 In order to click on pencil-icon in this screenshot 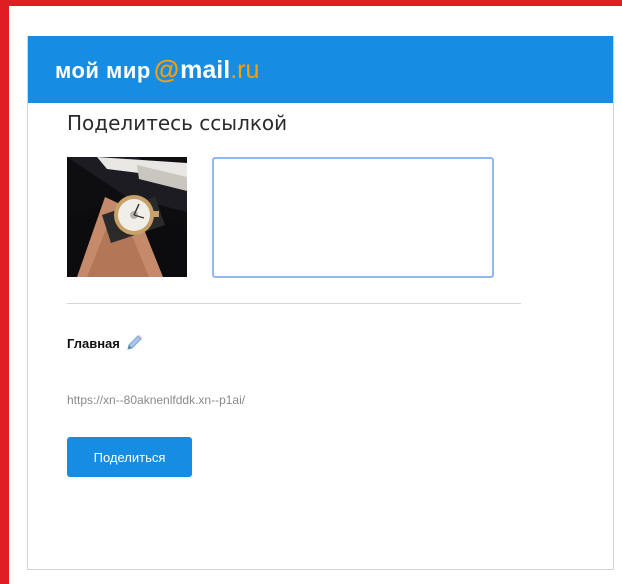, I will do `click(134, 343)`.